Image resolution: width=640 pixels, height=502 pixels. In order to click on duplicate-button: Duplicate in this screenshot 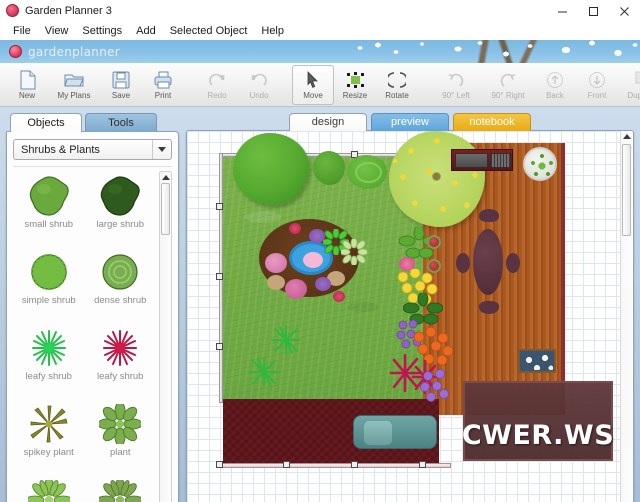, I will do `click(629, 85)`.